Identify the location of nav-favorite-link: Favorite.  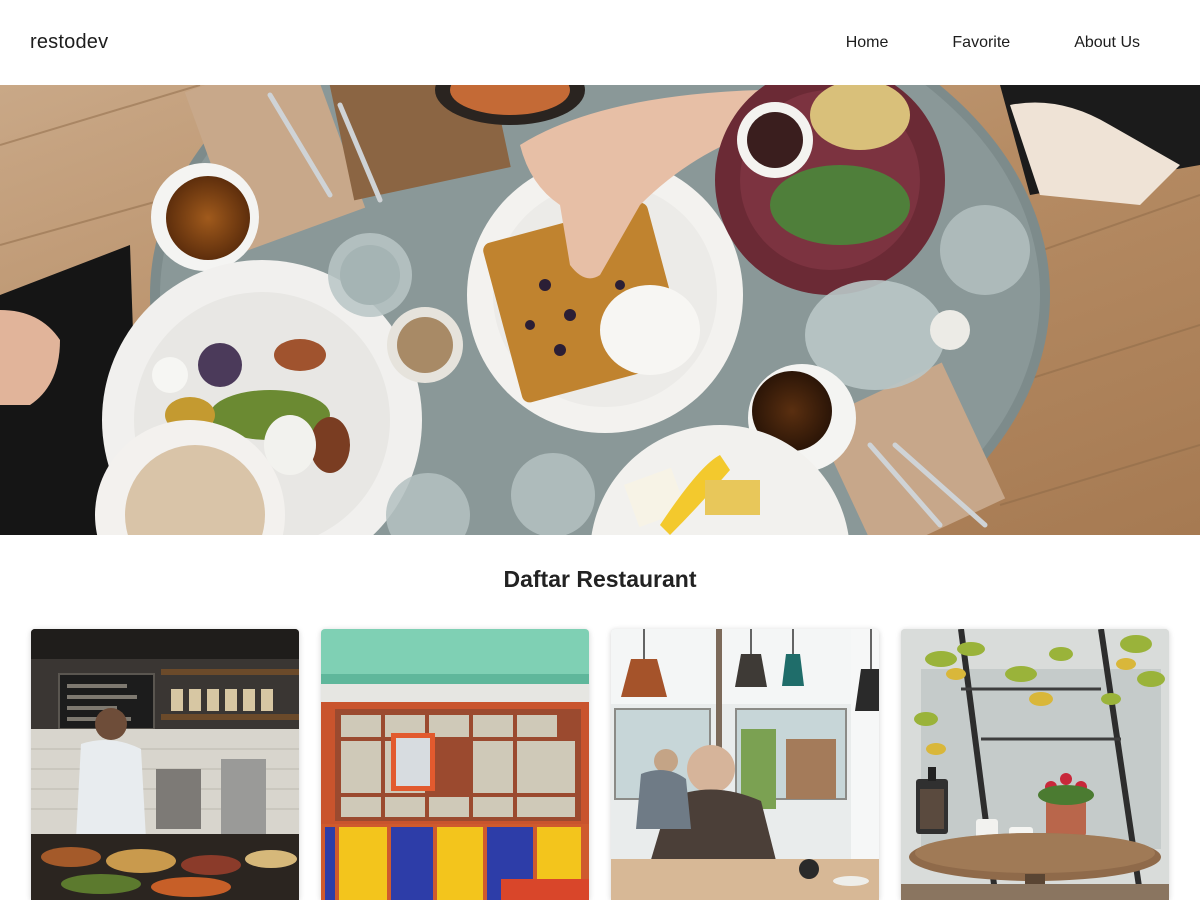
(981, 43).